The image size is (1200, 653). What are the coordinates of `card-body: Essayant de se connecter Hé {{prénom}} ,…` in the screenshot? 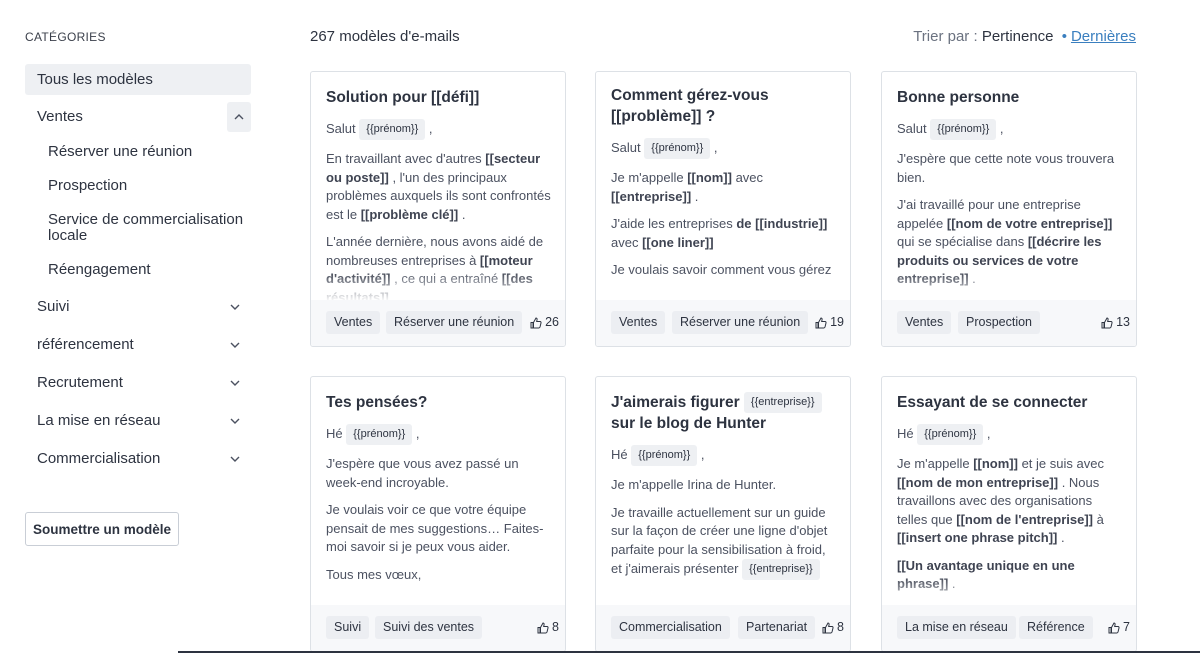 It's located at (1010, 498).